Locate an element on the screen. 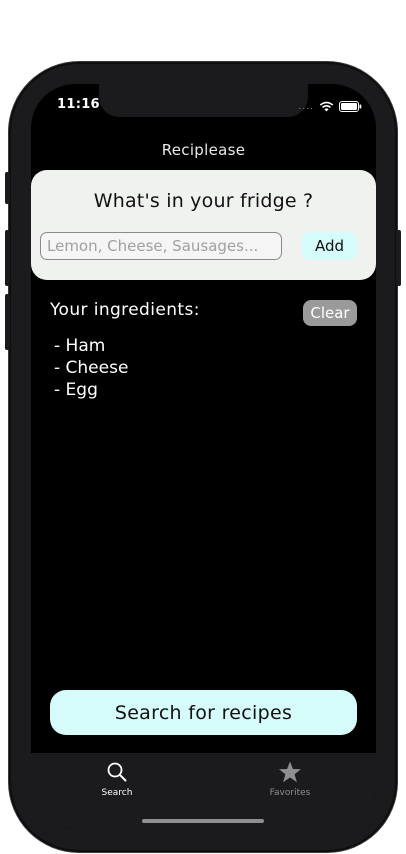 The height and width of the screenshot is (854, 406). magnifier-icon is located at coordinates (117, 774).